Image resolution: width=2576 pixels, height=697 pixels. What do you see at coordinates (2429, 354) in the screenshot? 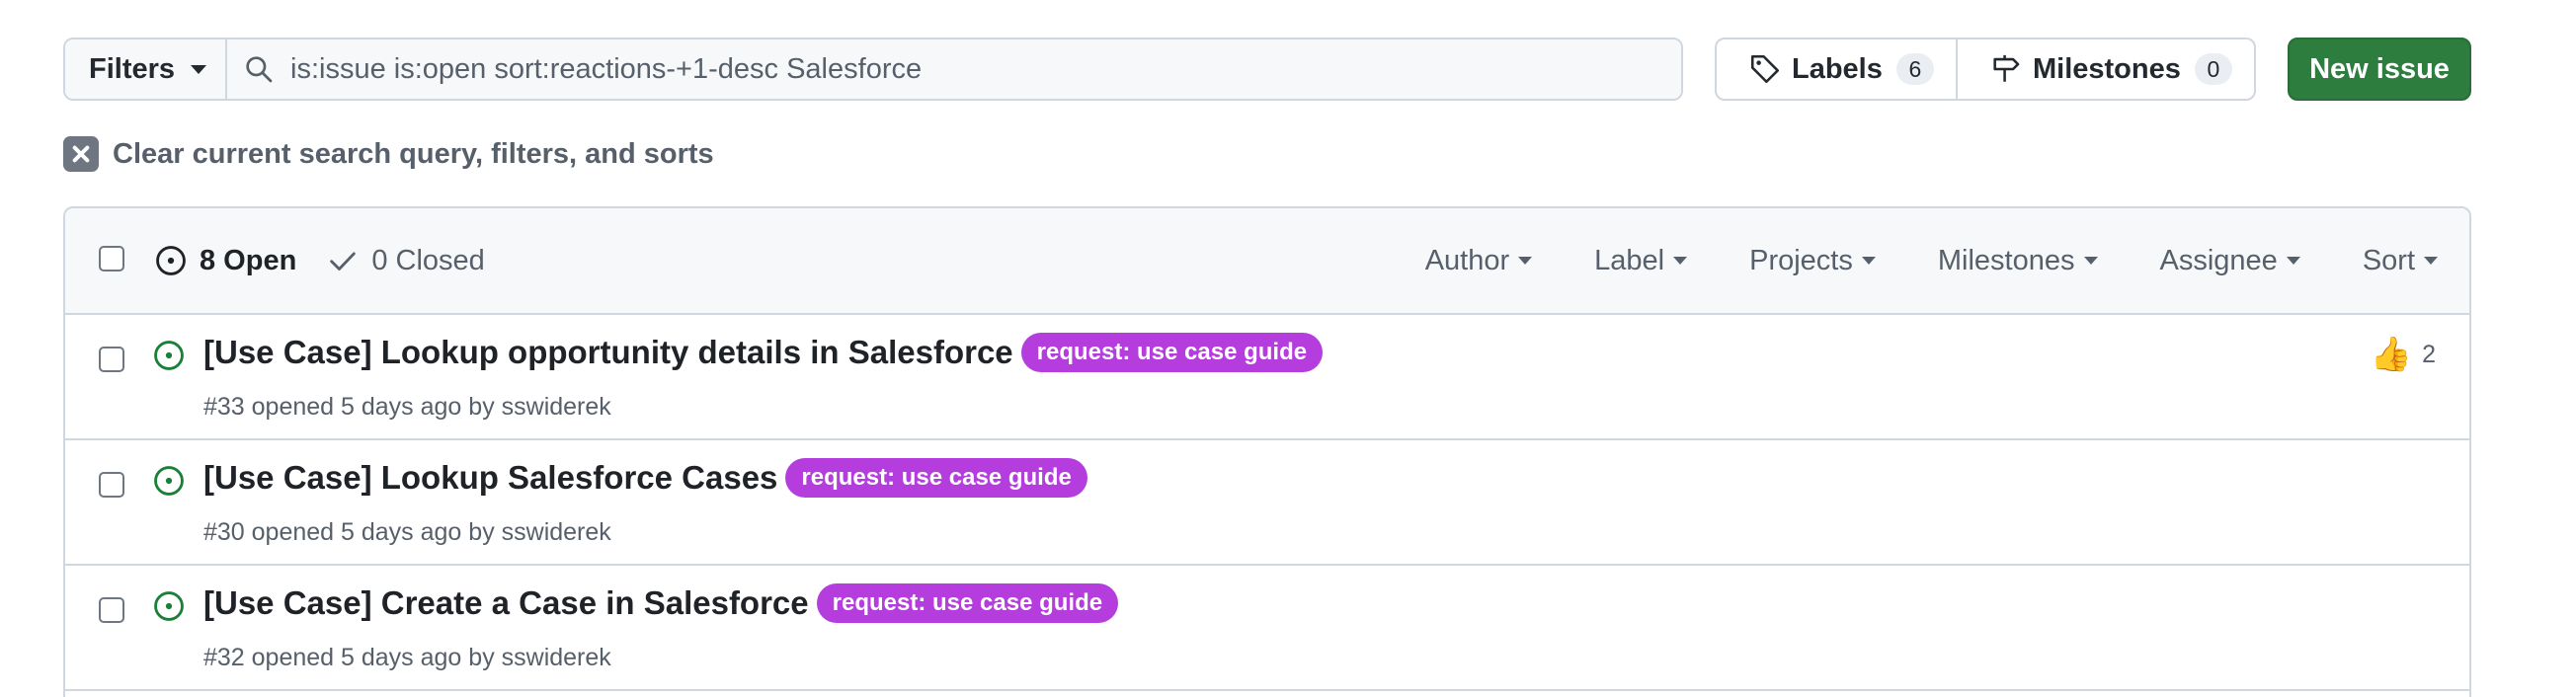
I see `reaction-count: 2` at bounding box center [2429, 354].